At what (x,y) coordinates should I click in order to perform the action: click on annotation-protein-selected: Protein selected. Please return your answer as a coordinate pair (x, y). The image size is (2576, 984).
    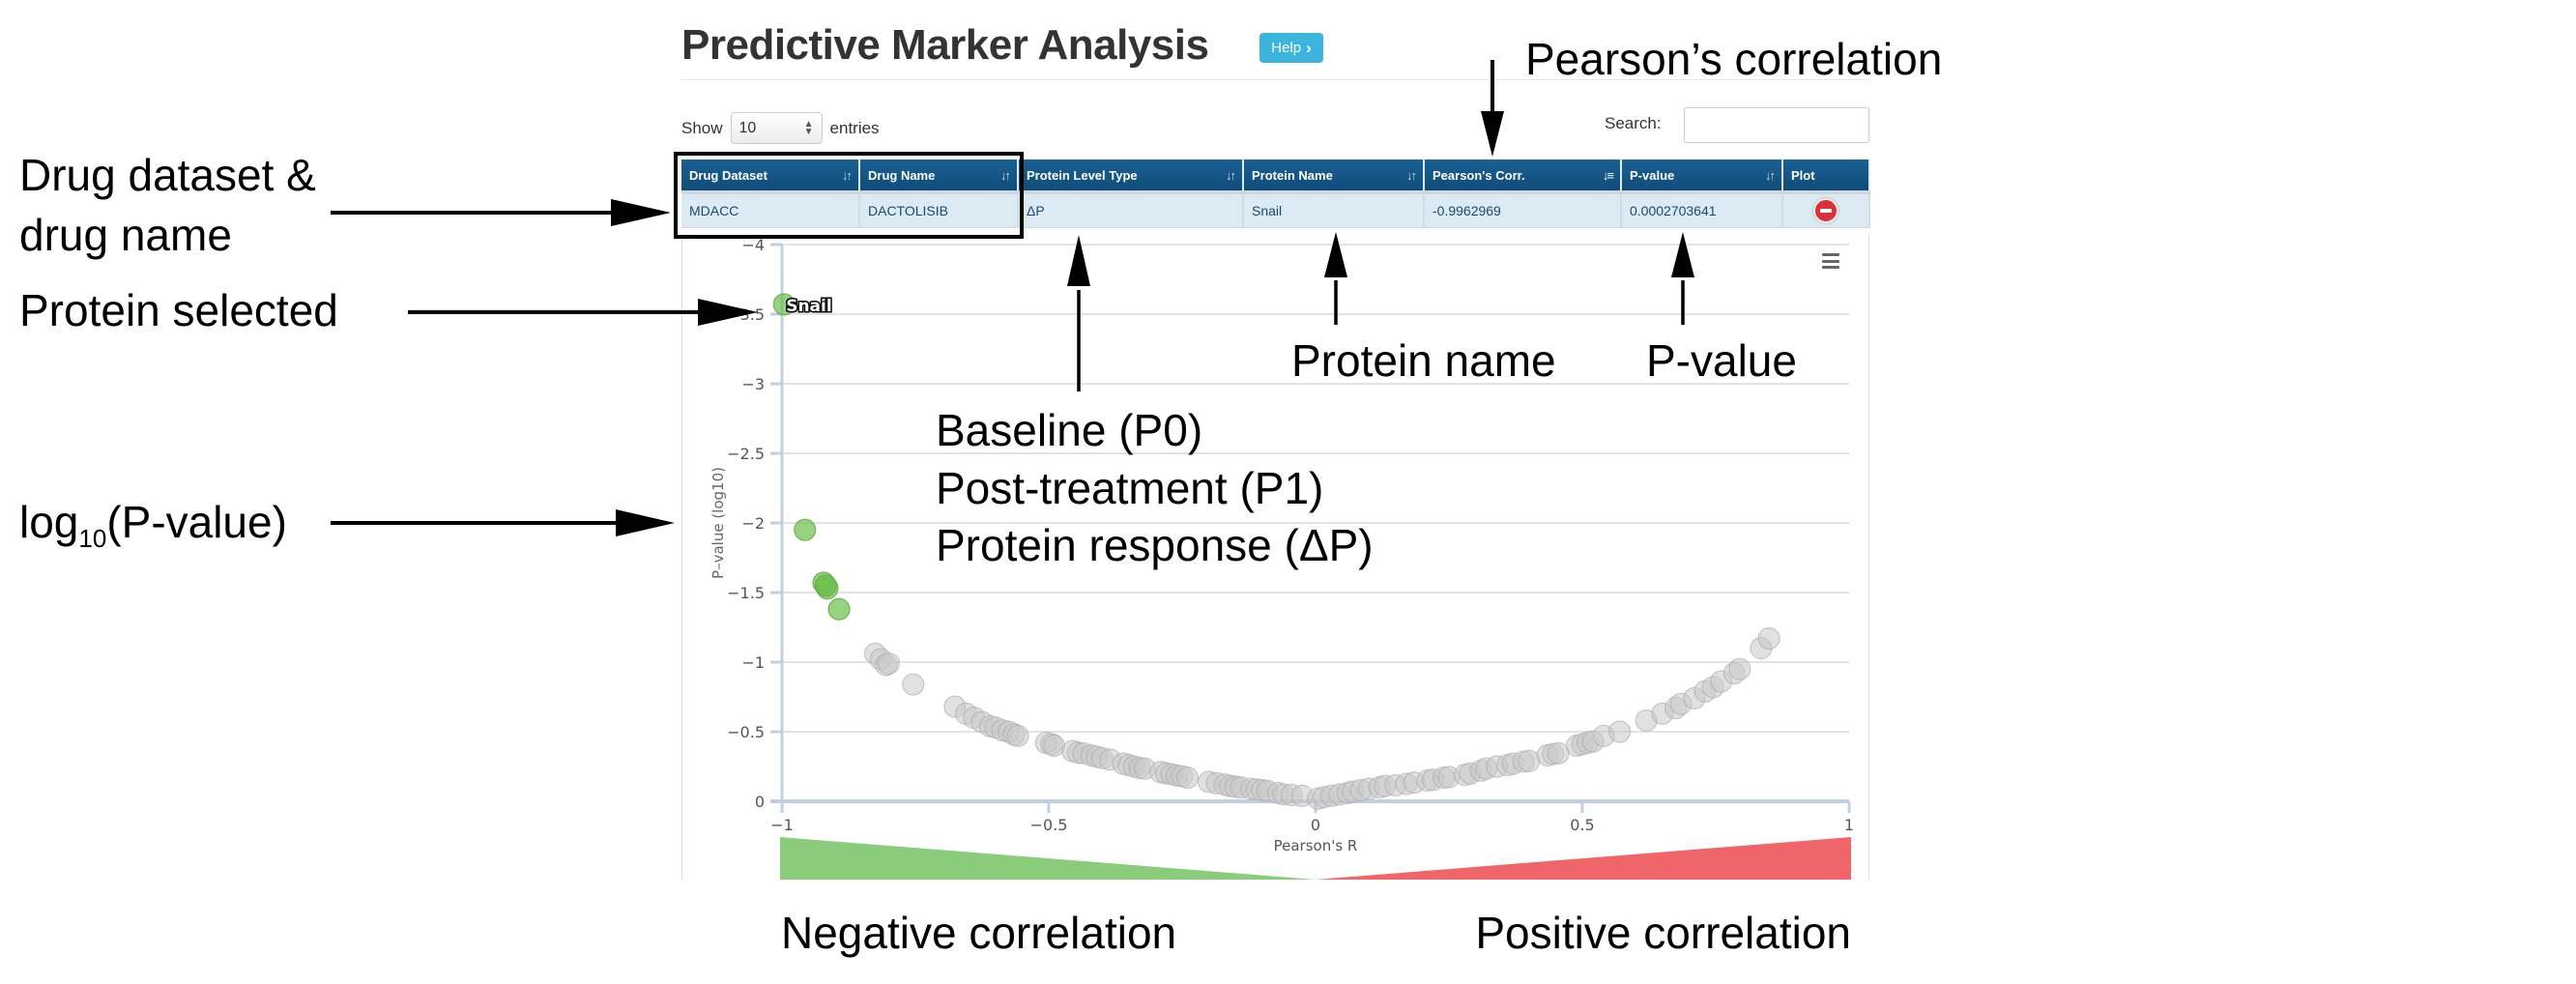
    Looking at the image, I should click on (179, 310).